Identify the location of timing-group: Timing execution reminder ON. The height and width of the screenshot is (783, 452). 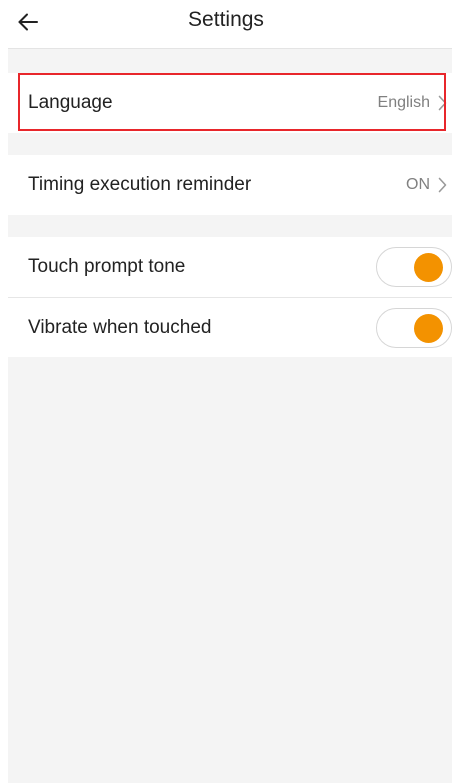
(230, 185).